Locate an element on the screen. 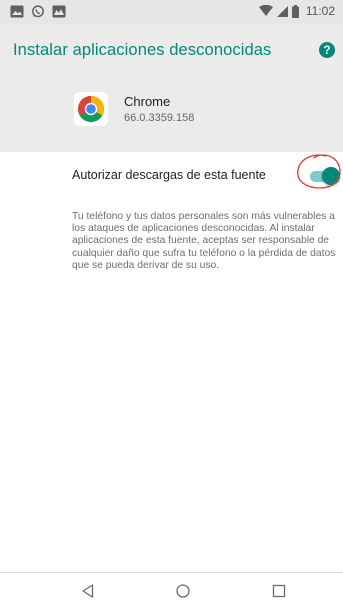 This screenshot has height=610, width=343. status-right-icons: 11:02 is located at coordinates (296, 11).